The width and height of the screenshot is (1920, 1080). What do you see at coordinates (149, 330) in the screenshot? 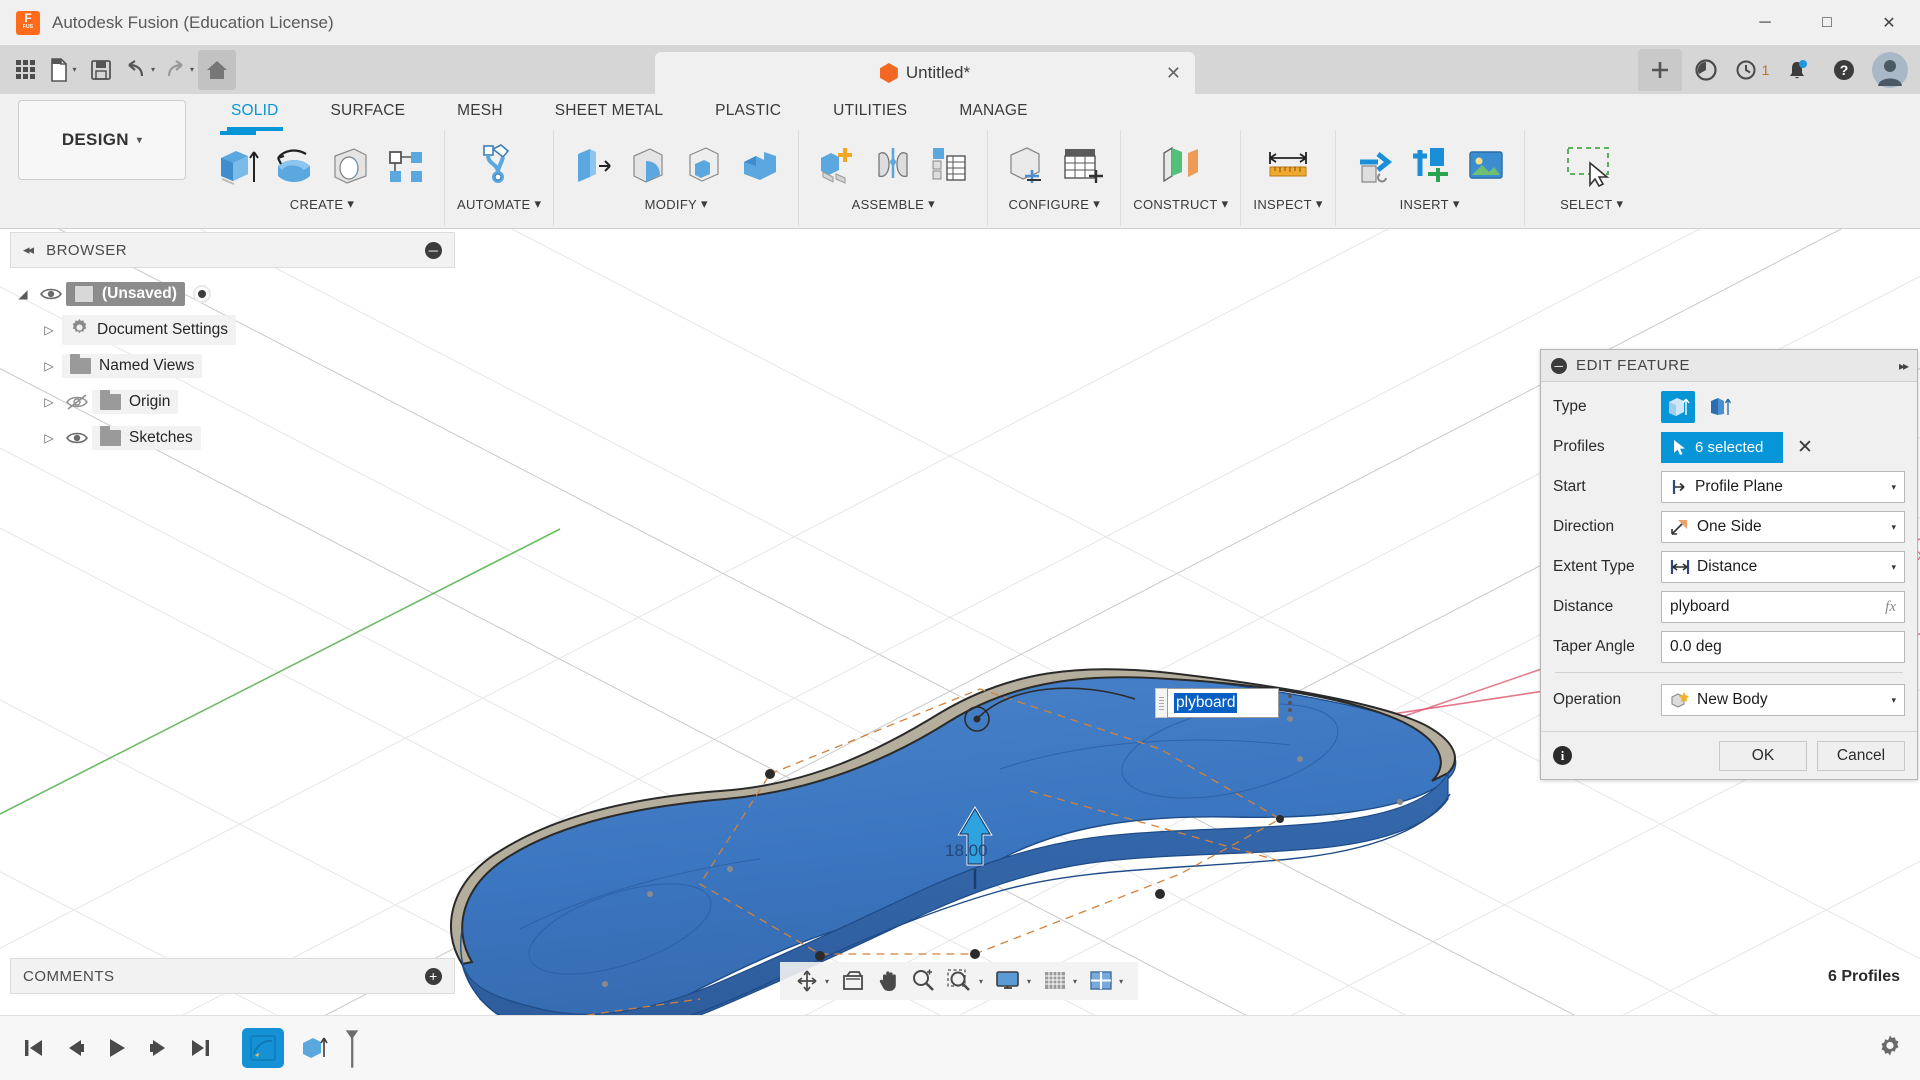
I see `browser-item-document-settings-chip: Document Settings` at bounding box center [149, 330].